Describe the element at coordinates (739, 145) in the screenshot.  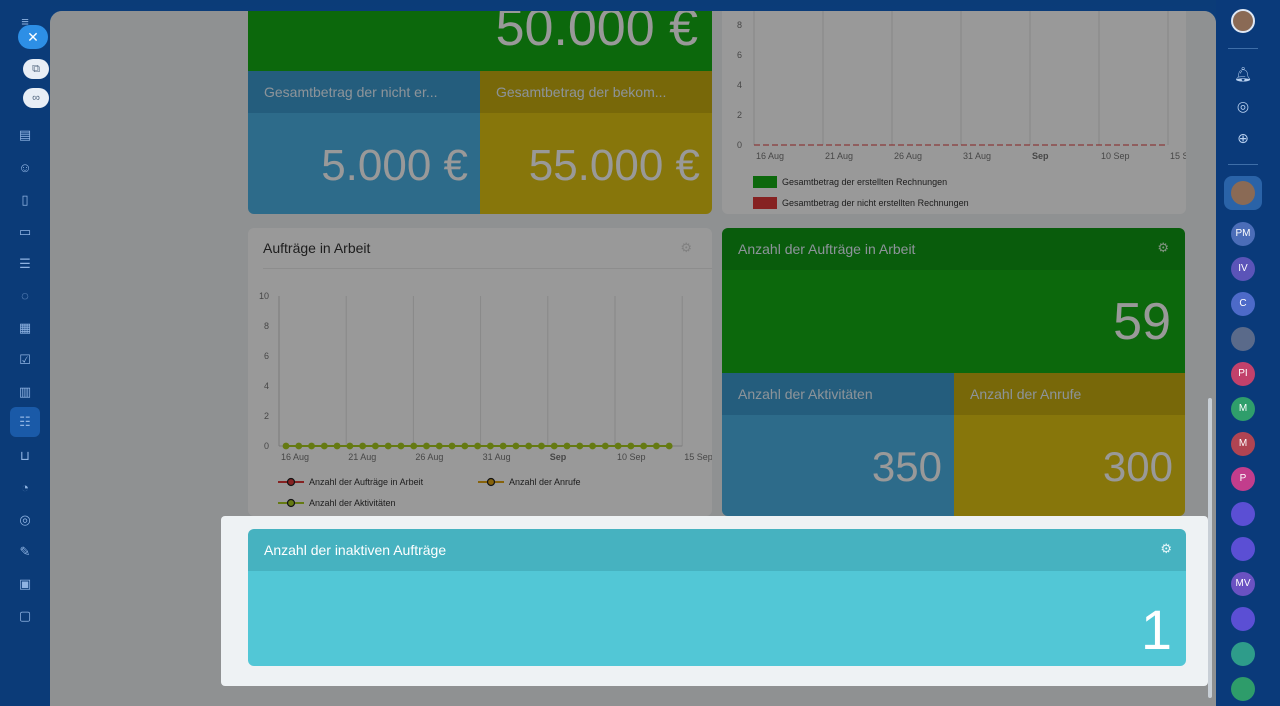
I see `y-tick-label: 0` at that location.